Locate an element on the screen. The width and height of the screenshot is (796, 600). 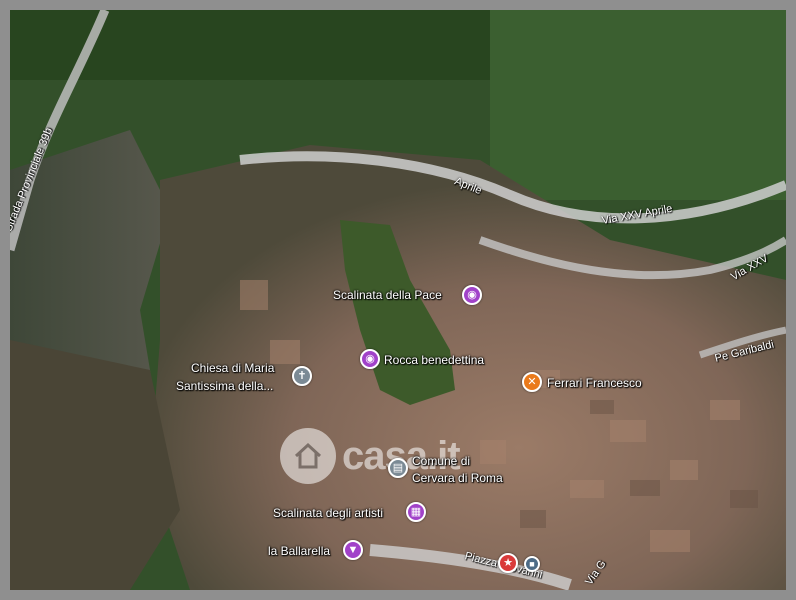
bus-icon: ■ is located at coordinates (532, 564).